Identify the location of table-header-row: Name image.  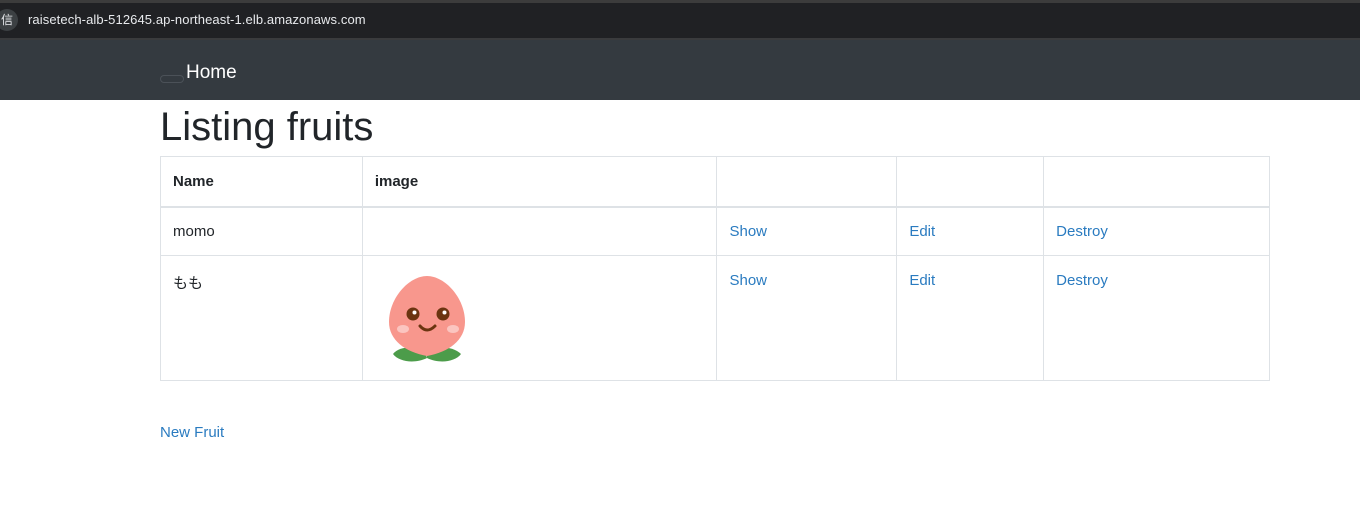
(715, 182).